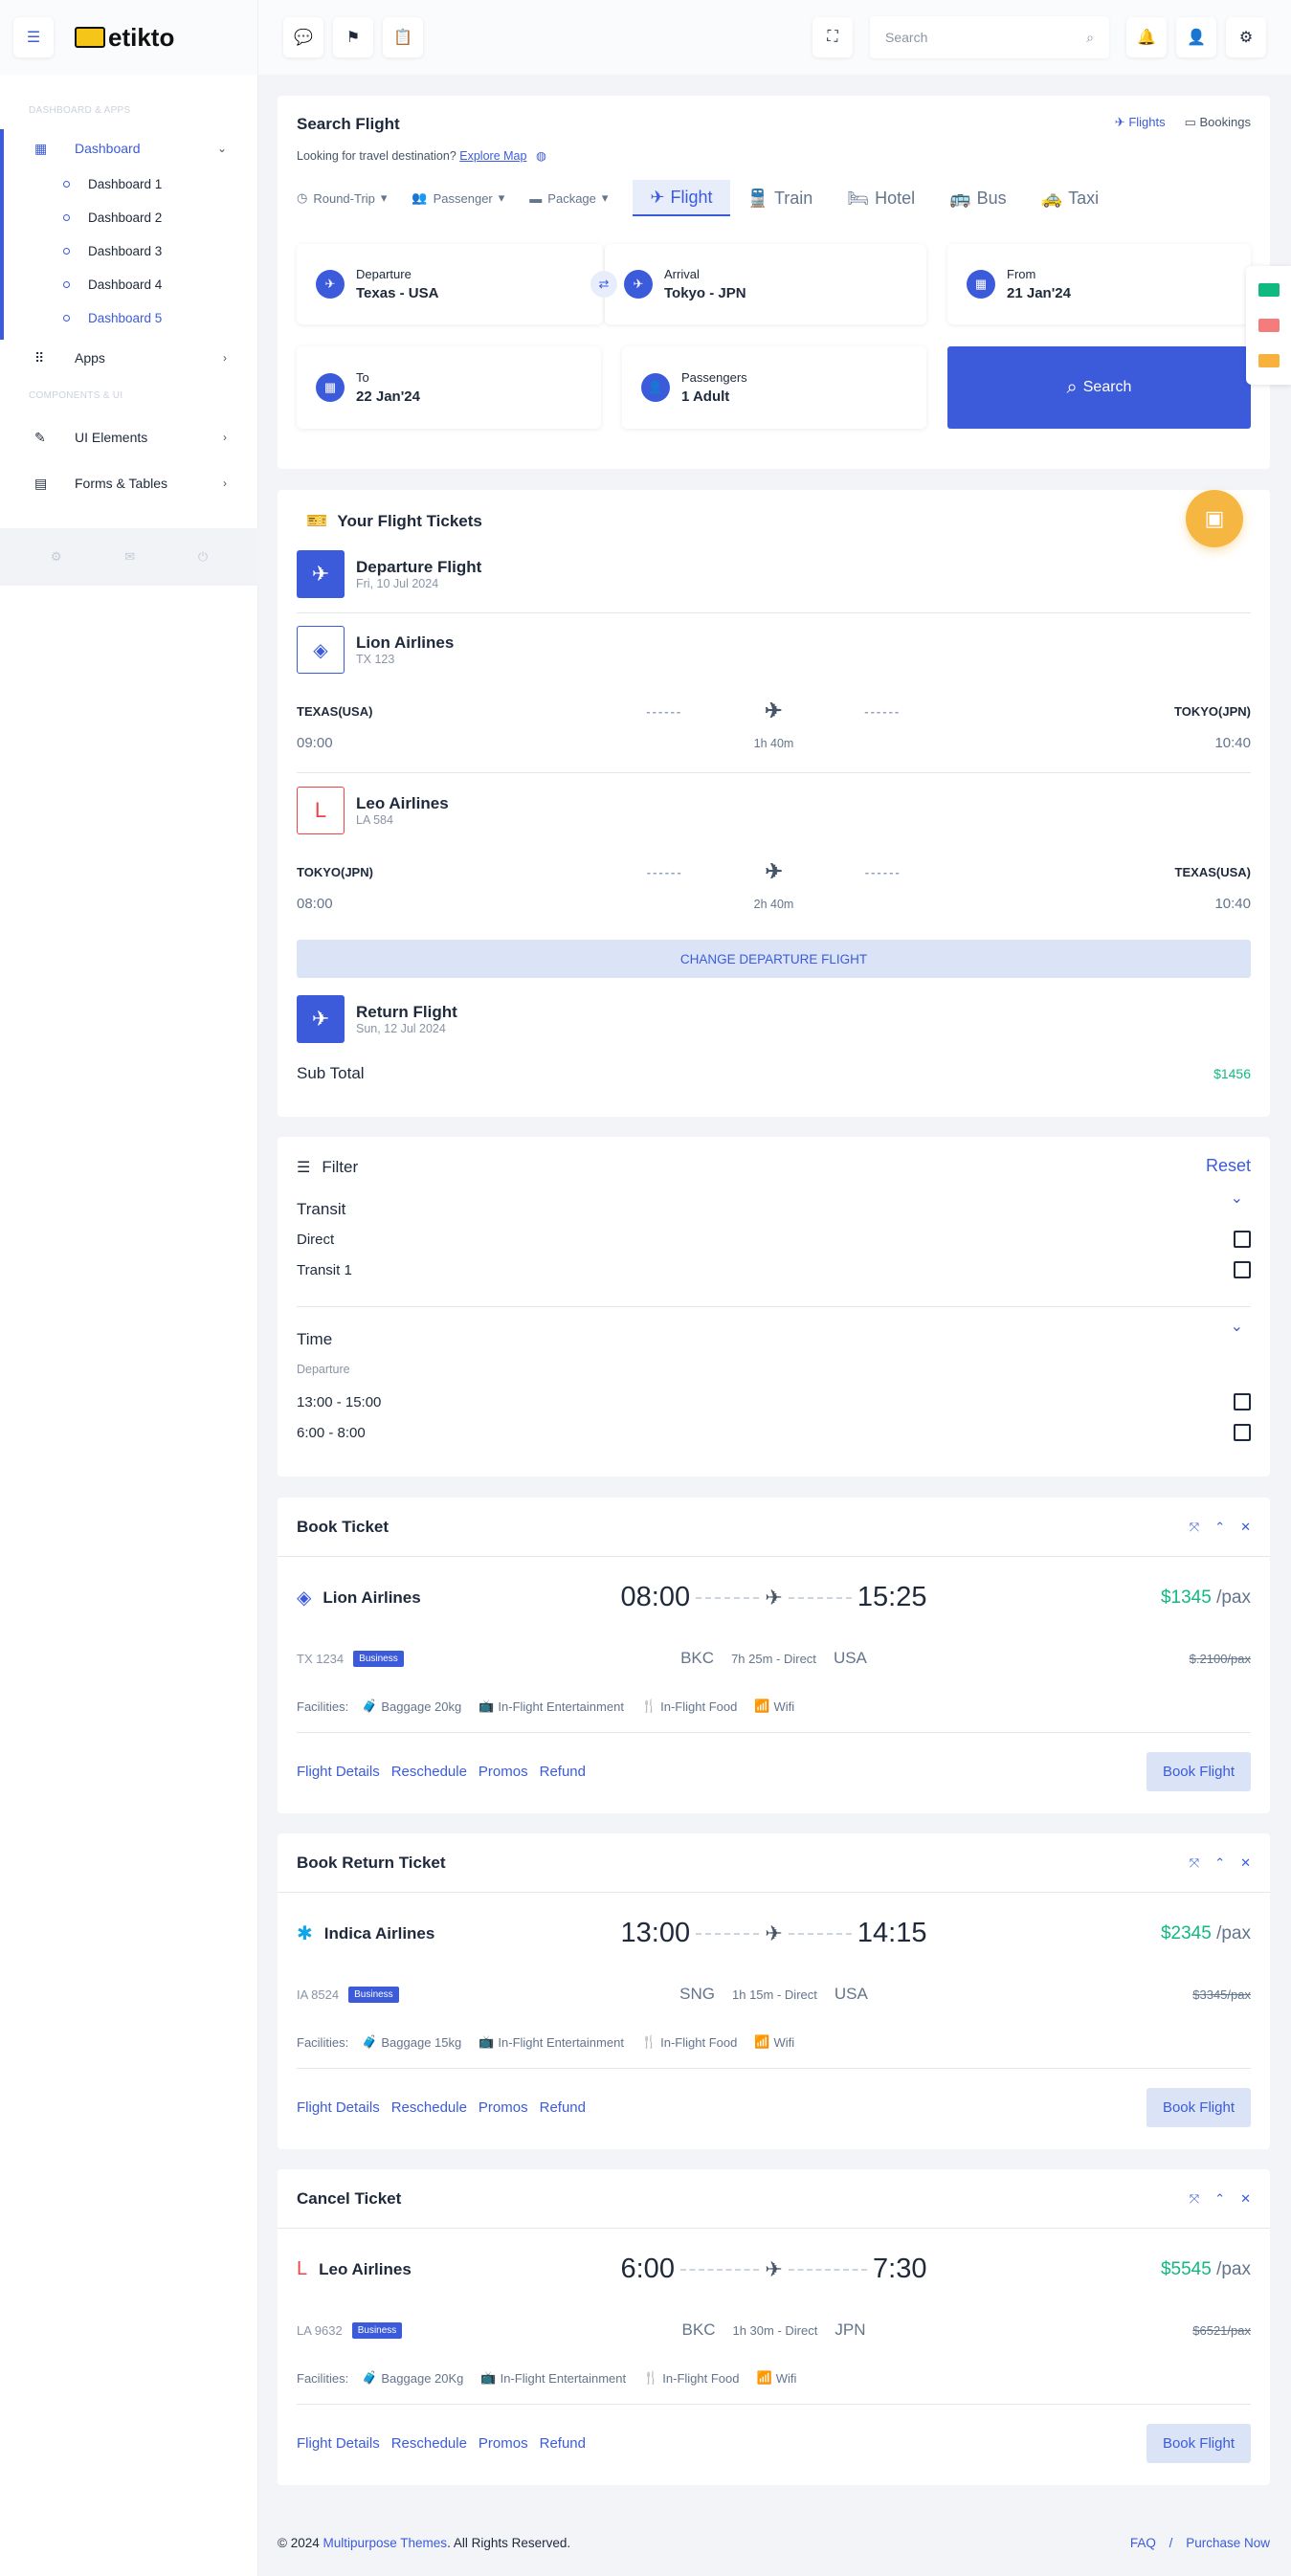 The width and height of the screenshot is (1291, 2576). I want to click on apps-icon: ⠿, so click(39, 357).